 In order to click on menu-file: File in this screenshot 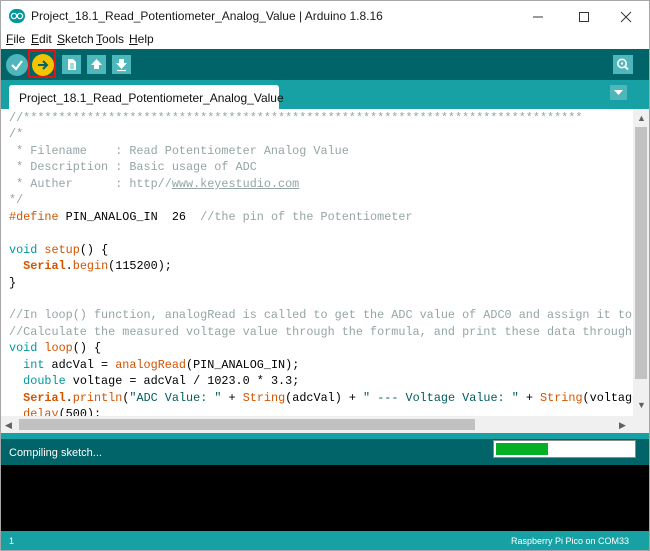, I will do `click(15, 39)`.